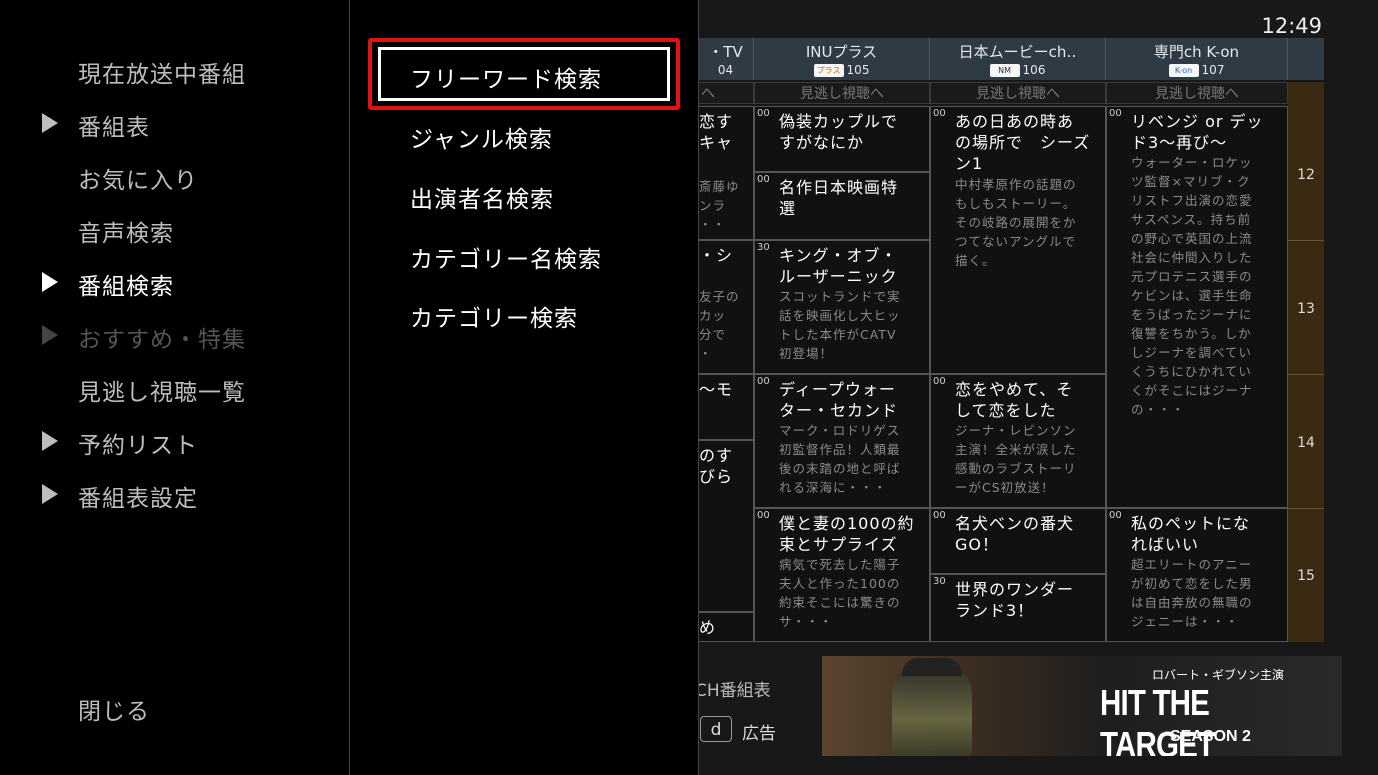 The image size is (1378, 775). What do you see at coordinates (1034, 70) in the screenshot?
I see `channel-number: 106` at bounding box center [1034, 70].